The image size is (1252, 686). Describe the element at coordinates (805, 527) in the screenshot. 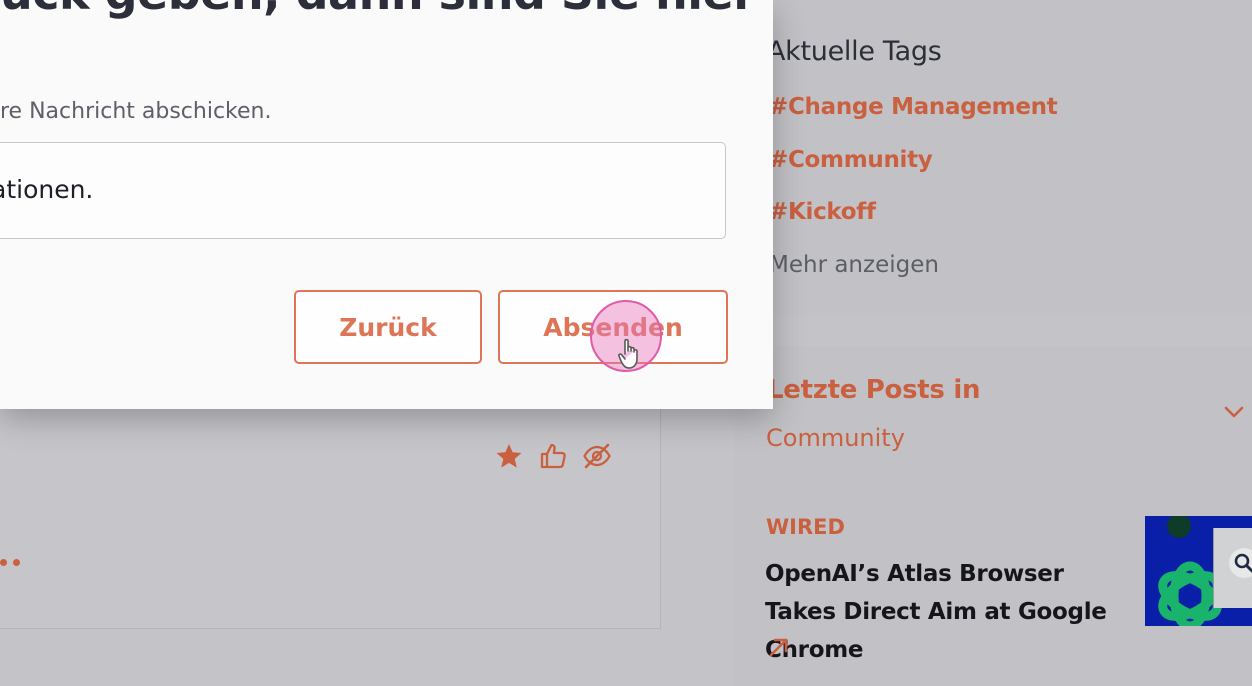

I see `post-source: WIRED` at that location.